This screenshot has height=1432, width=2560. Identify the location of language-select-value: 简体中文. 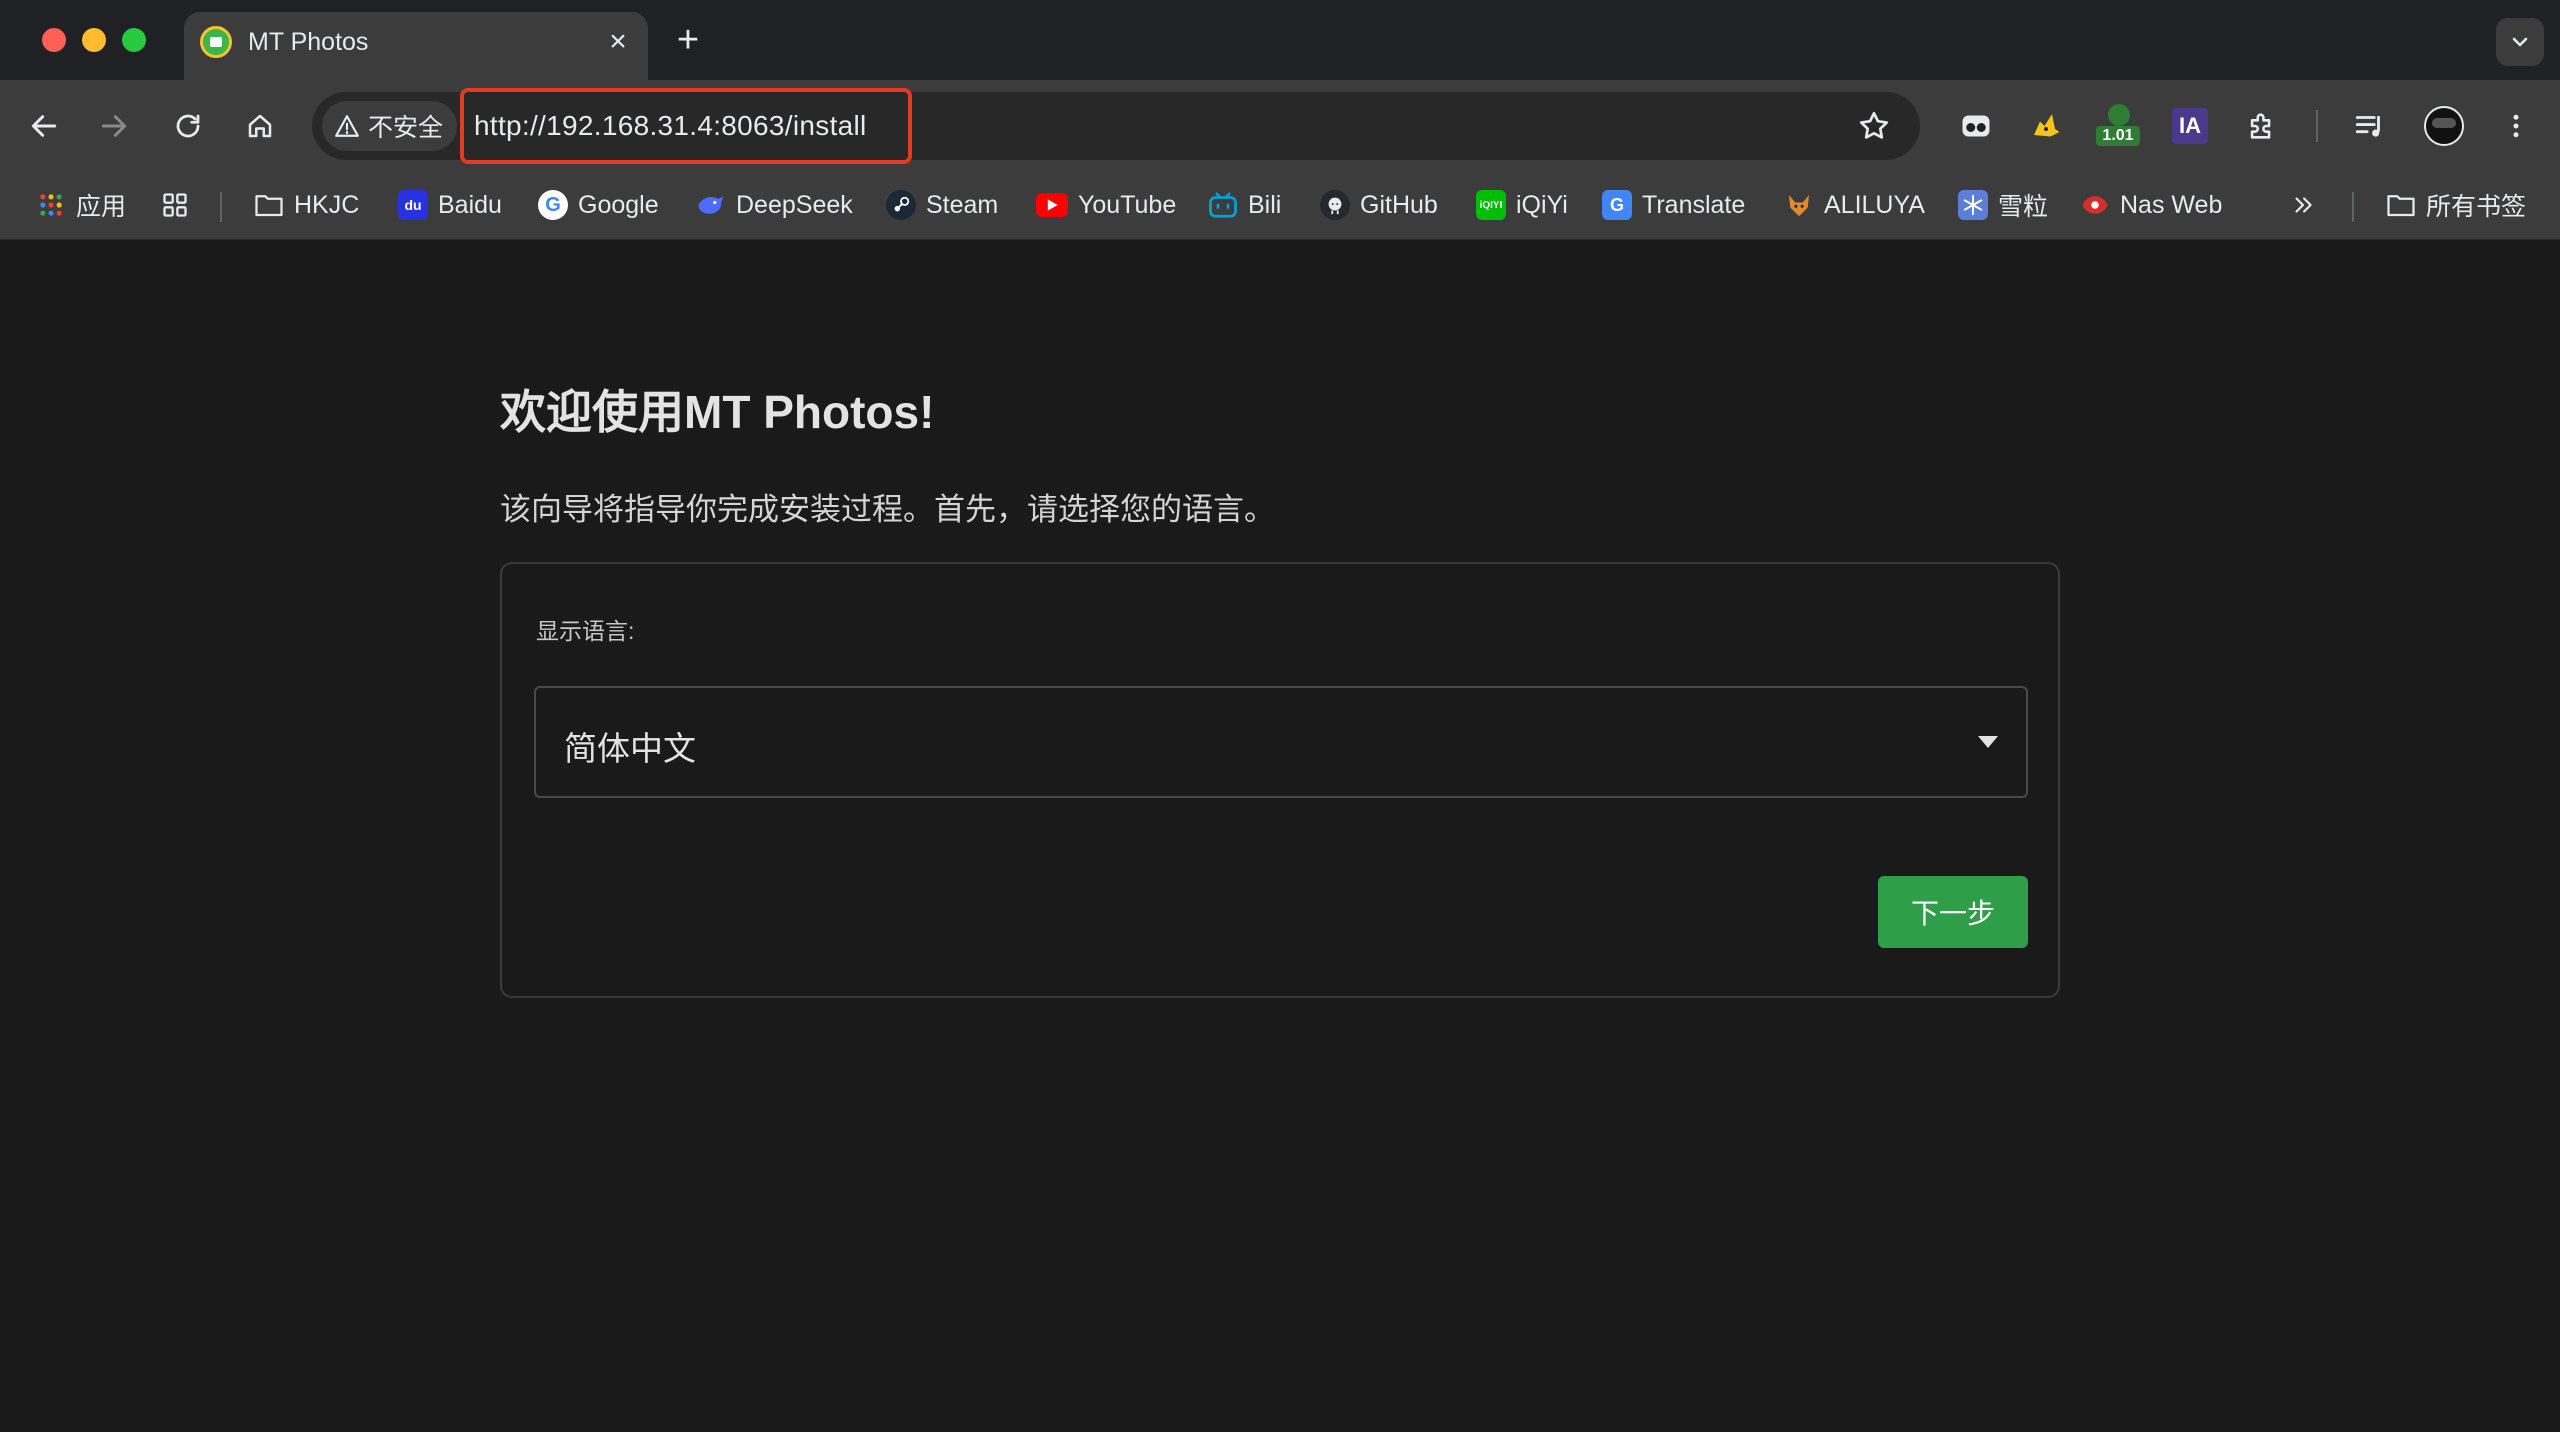
(630, 748).